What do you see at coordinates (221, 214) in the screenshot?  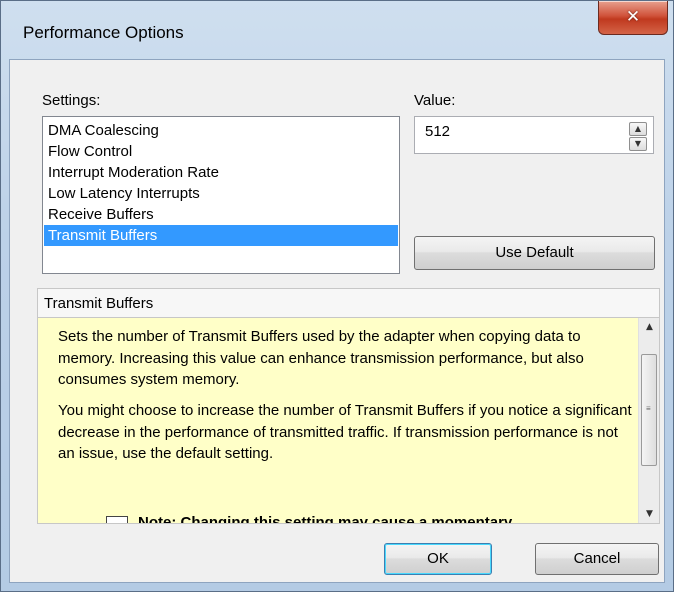 I see `settings-item-receive-buffers: Receive Buffers` at bounding box center [221, 214].